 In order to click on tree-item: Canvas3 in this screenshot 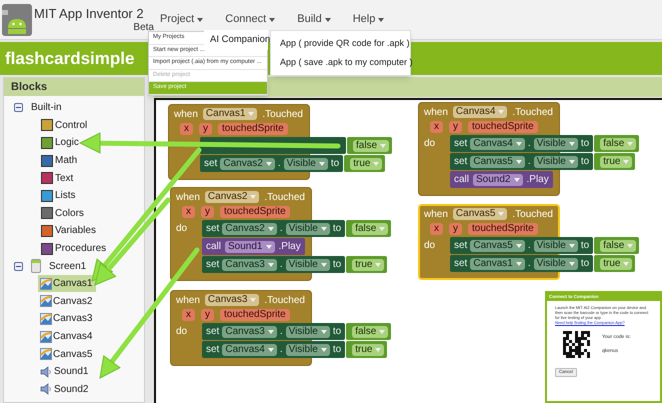, I will do `click(67, 319)`.